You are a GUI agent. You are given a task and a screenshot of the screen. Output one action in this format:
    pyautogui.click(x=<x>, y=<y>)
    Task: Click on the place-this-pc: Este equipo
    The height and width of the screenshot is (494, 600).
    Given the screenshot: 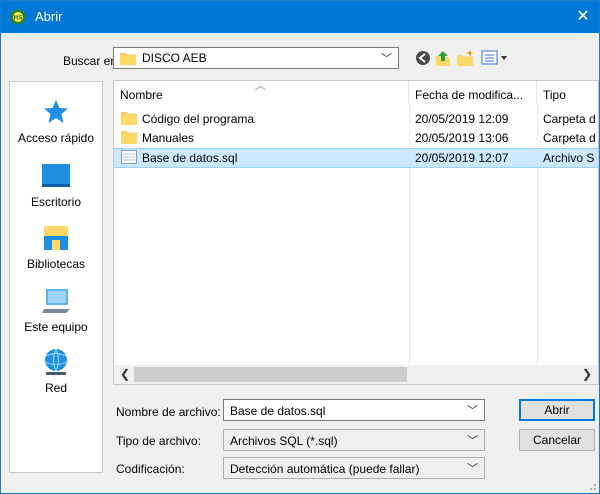 What is the action you would take?
    pyautogui.click(x=56, y=309)
    